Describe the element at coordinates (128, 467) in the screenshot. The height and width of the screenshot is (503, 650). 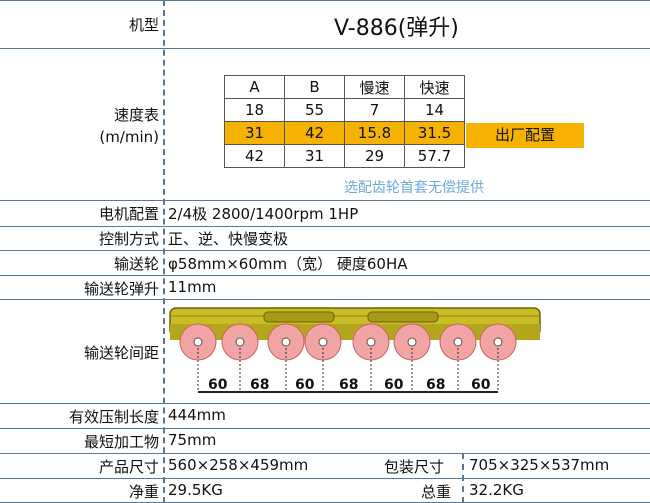
I see `product-size-label: 产品尺寸` at that location.